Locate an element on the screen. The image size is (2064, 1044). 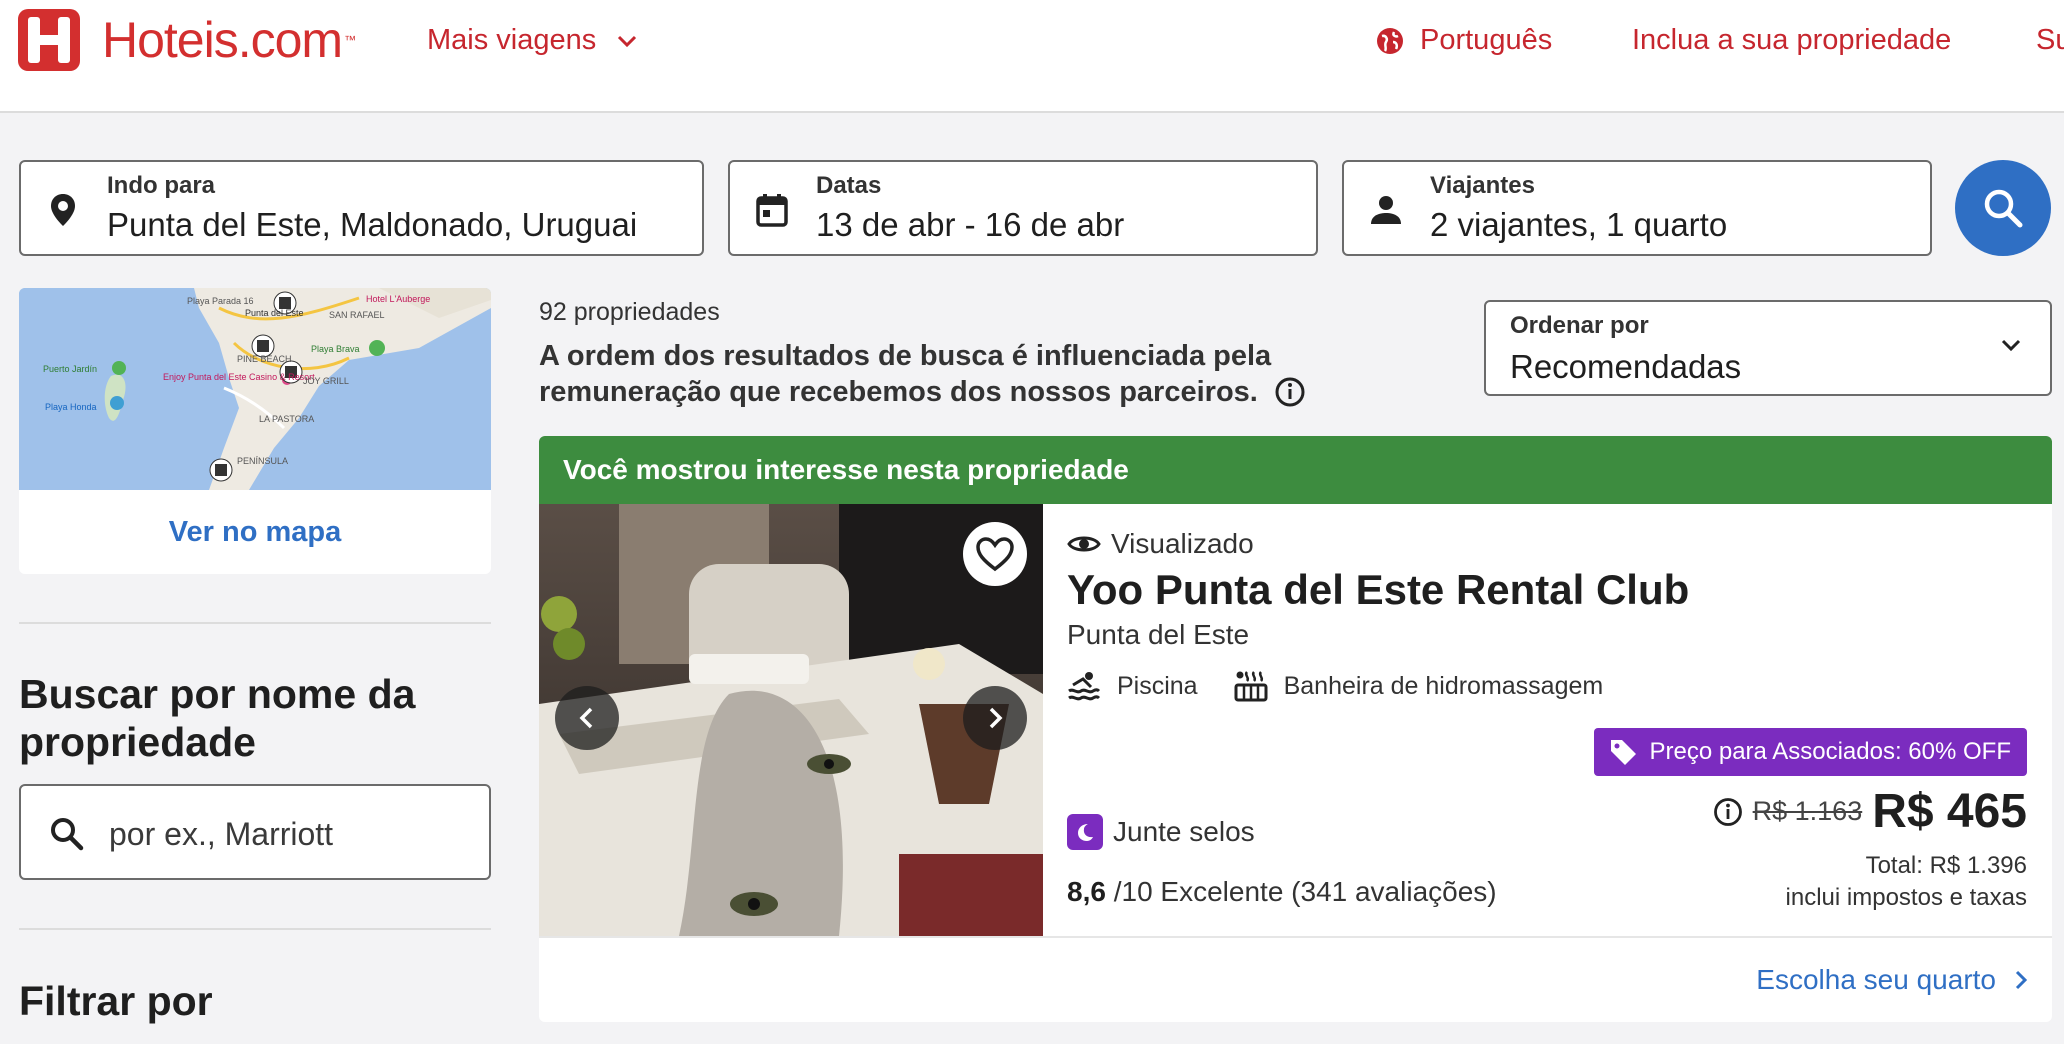
property-name: Yoo Punta del Este Rental Club is located at coordinates (1378, 590).